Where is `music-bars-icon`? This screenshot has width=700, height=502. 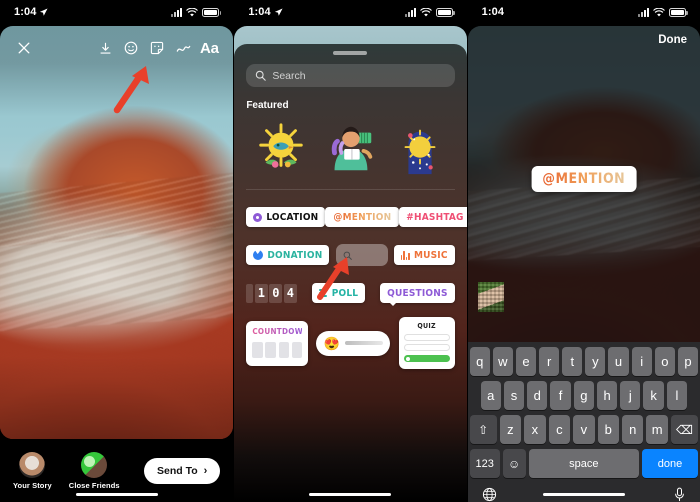
music-bars-icon is located at coordinates (405, 255).